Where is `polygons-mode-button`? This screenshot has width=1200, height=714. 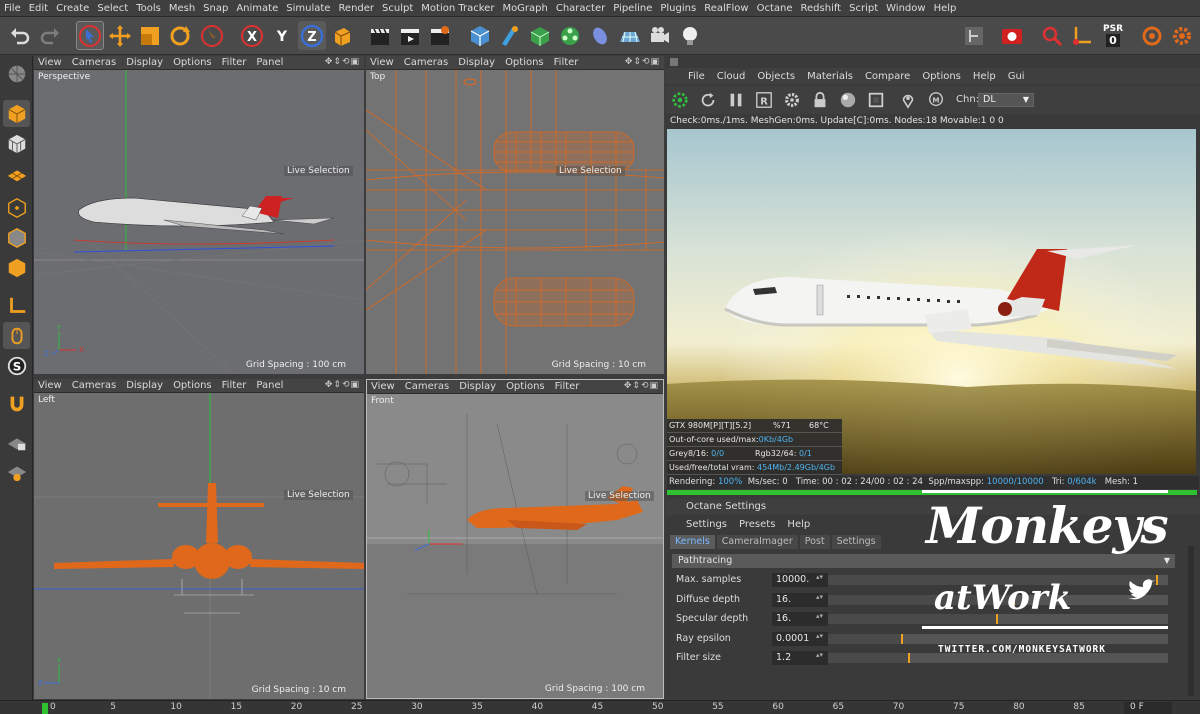
polygons-mode-button is located at coordinates (16, 267).